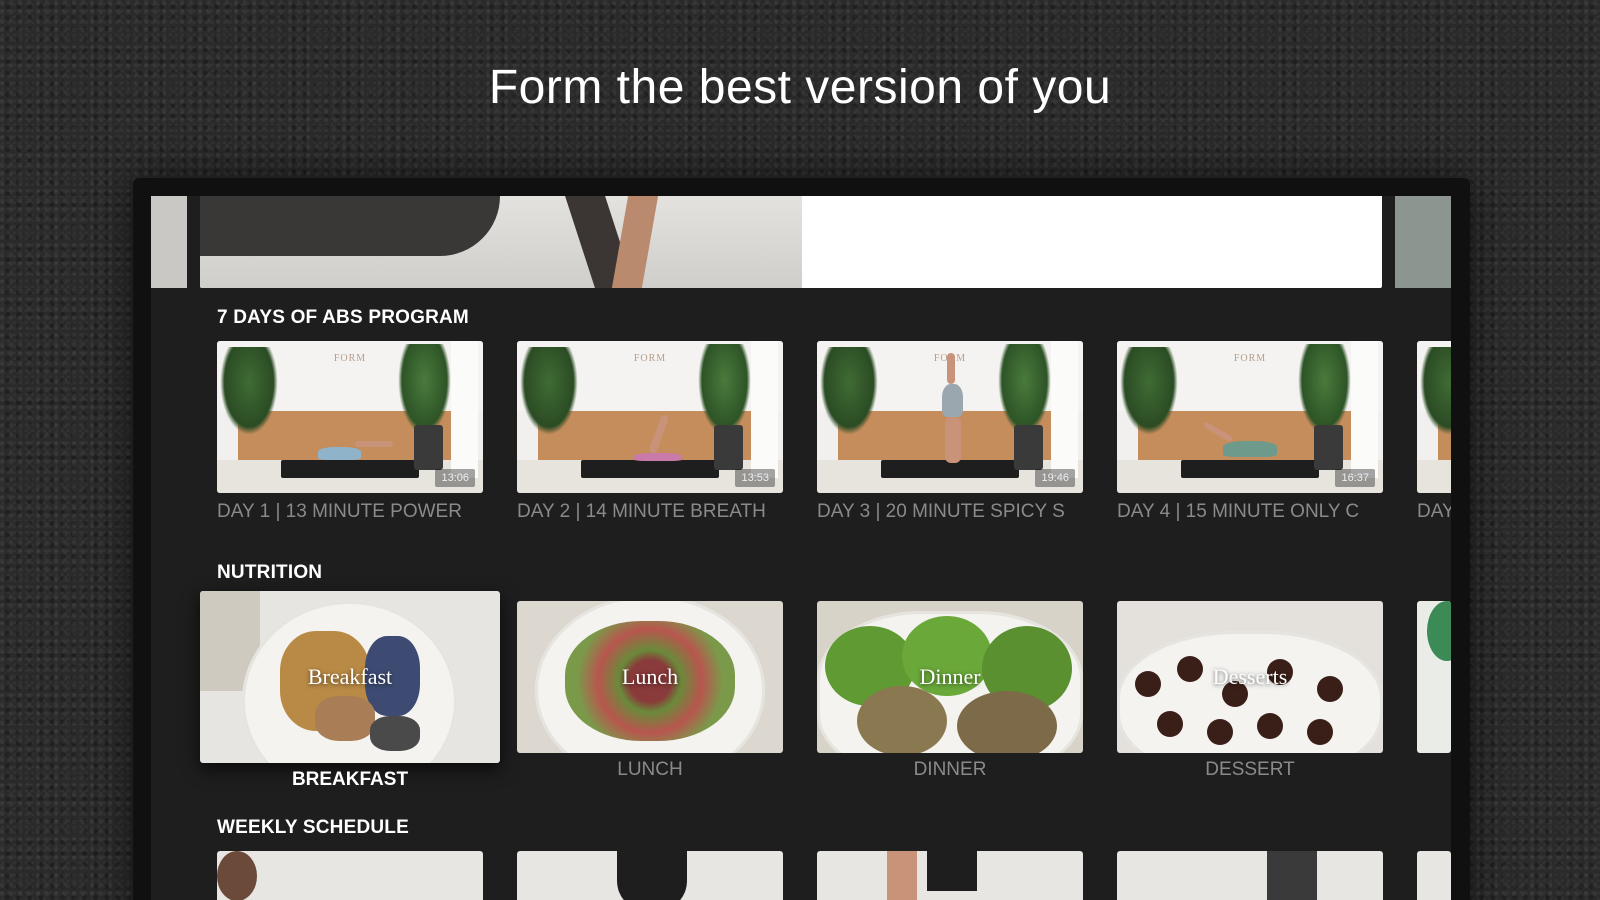 This screenshot has width=1600, height=900. I want to click on lunch-thumbnail: Lunch, so click(650, 677).